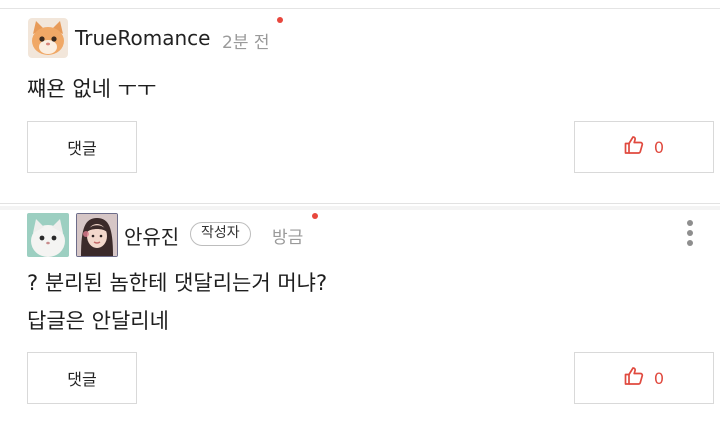  What do you see at coordinates (220, 234) in the screenshot?
I see `author-badge: 작성자` at bounding box center [220, 234].